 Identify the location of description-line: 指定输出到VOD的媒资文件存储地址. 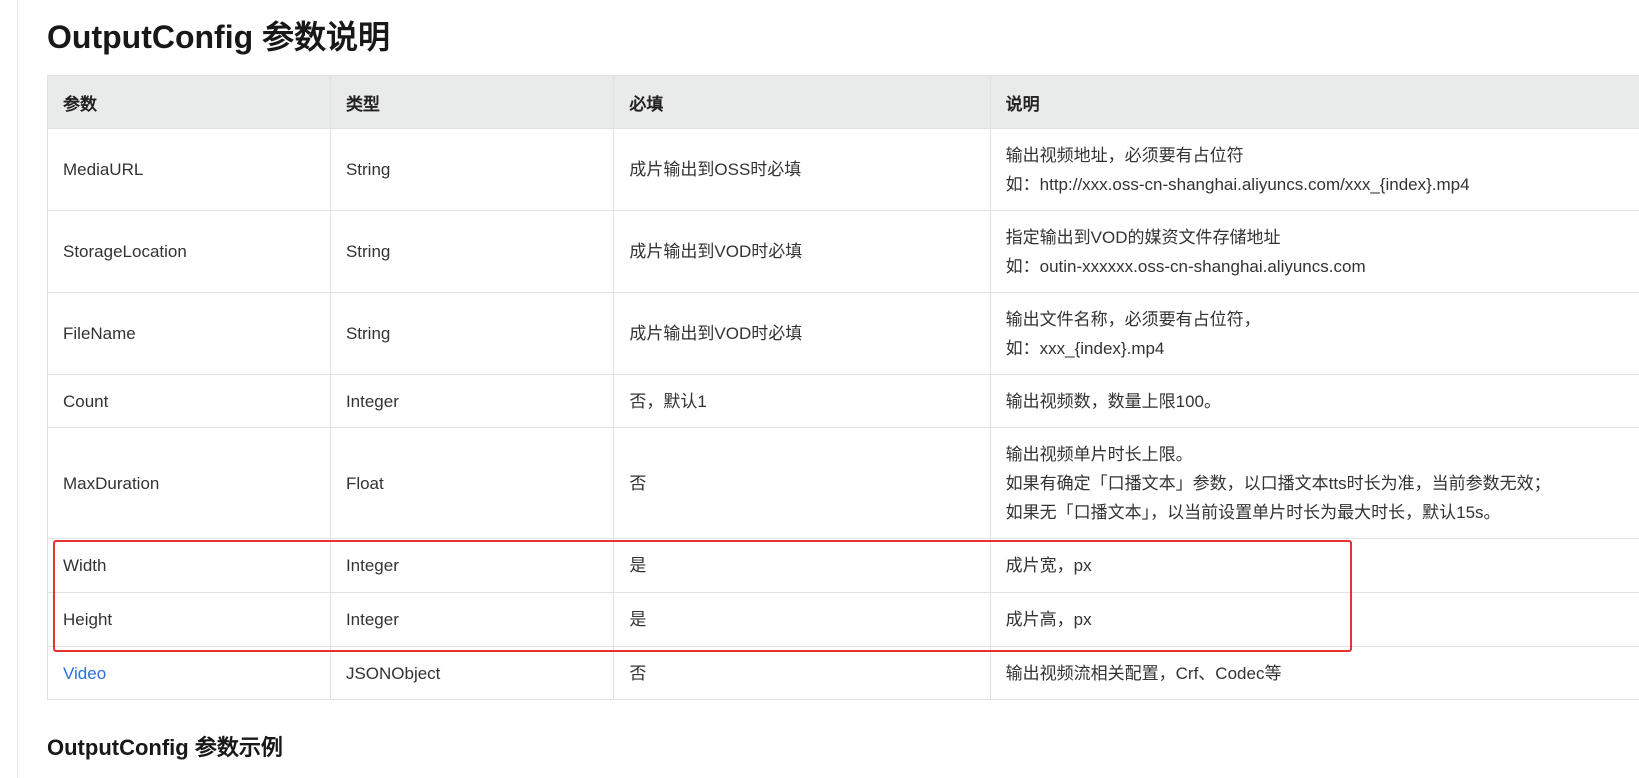
(1143, 237).